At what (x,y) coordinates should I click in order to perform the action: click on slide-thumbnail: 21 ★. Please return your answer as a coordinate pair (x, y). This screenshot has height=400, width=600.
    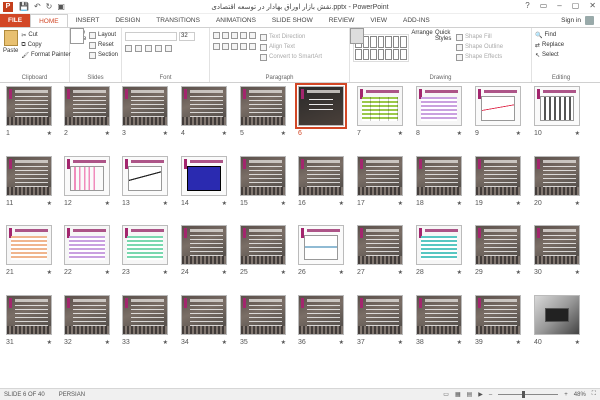
    Looking at the image, I should click on (29, 250).